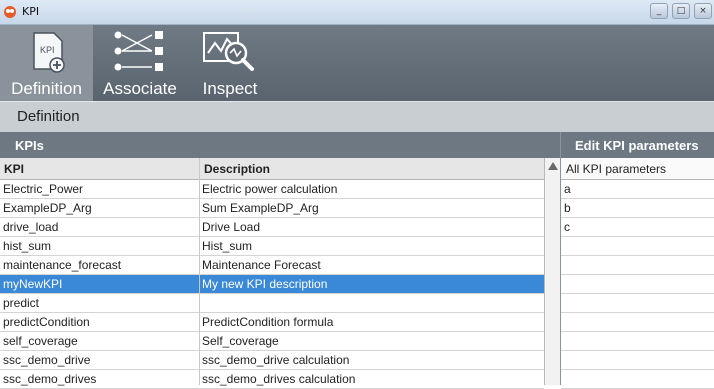  Describe the element at coordinates (43, 189) in the screenshot. I see `kpi-name-cell: Electric_Power` at that location.